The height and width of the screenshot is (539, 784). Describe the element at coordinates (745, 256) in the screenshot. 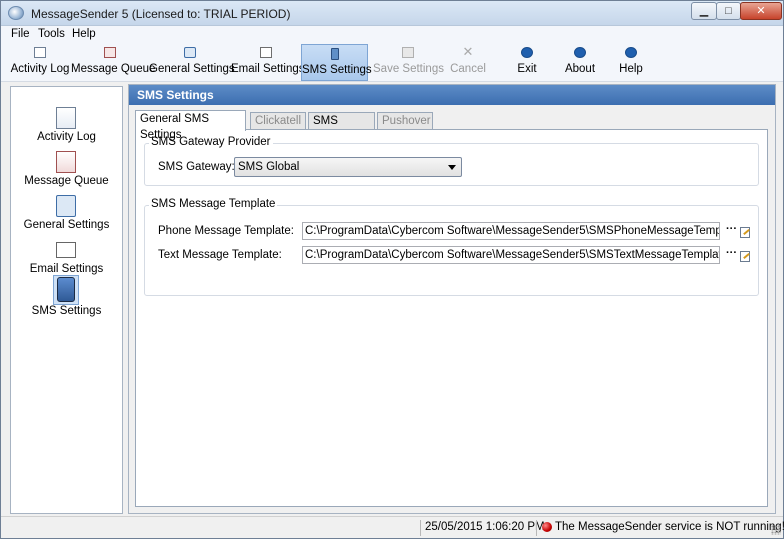

I see `text-template-edit-icon` at that location.